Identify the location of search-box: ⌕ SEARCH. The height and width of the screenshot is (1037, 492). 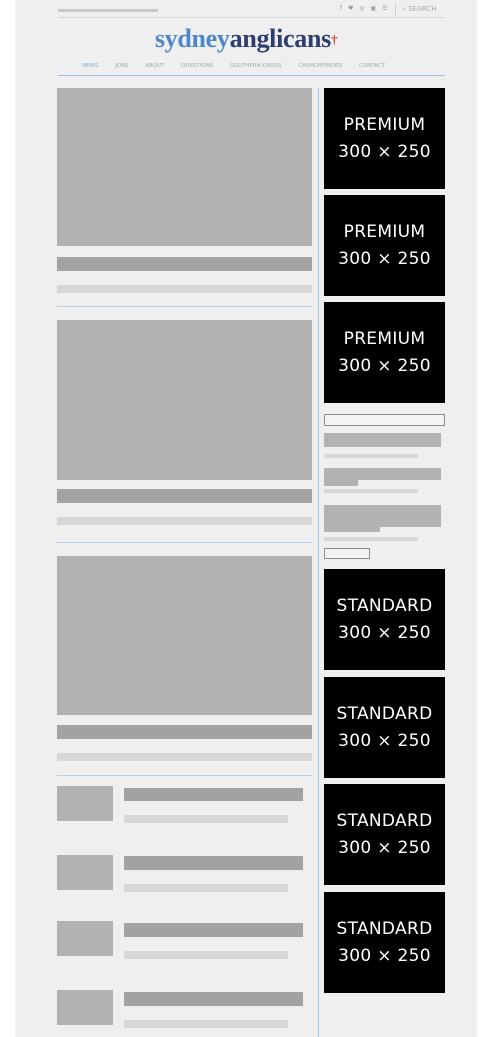
(419, 9).